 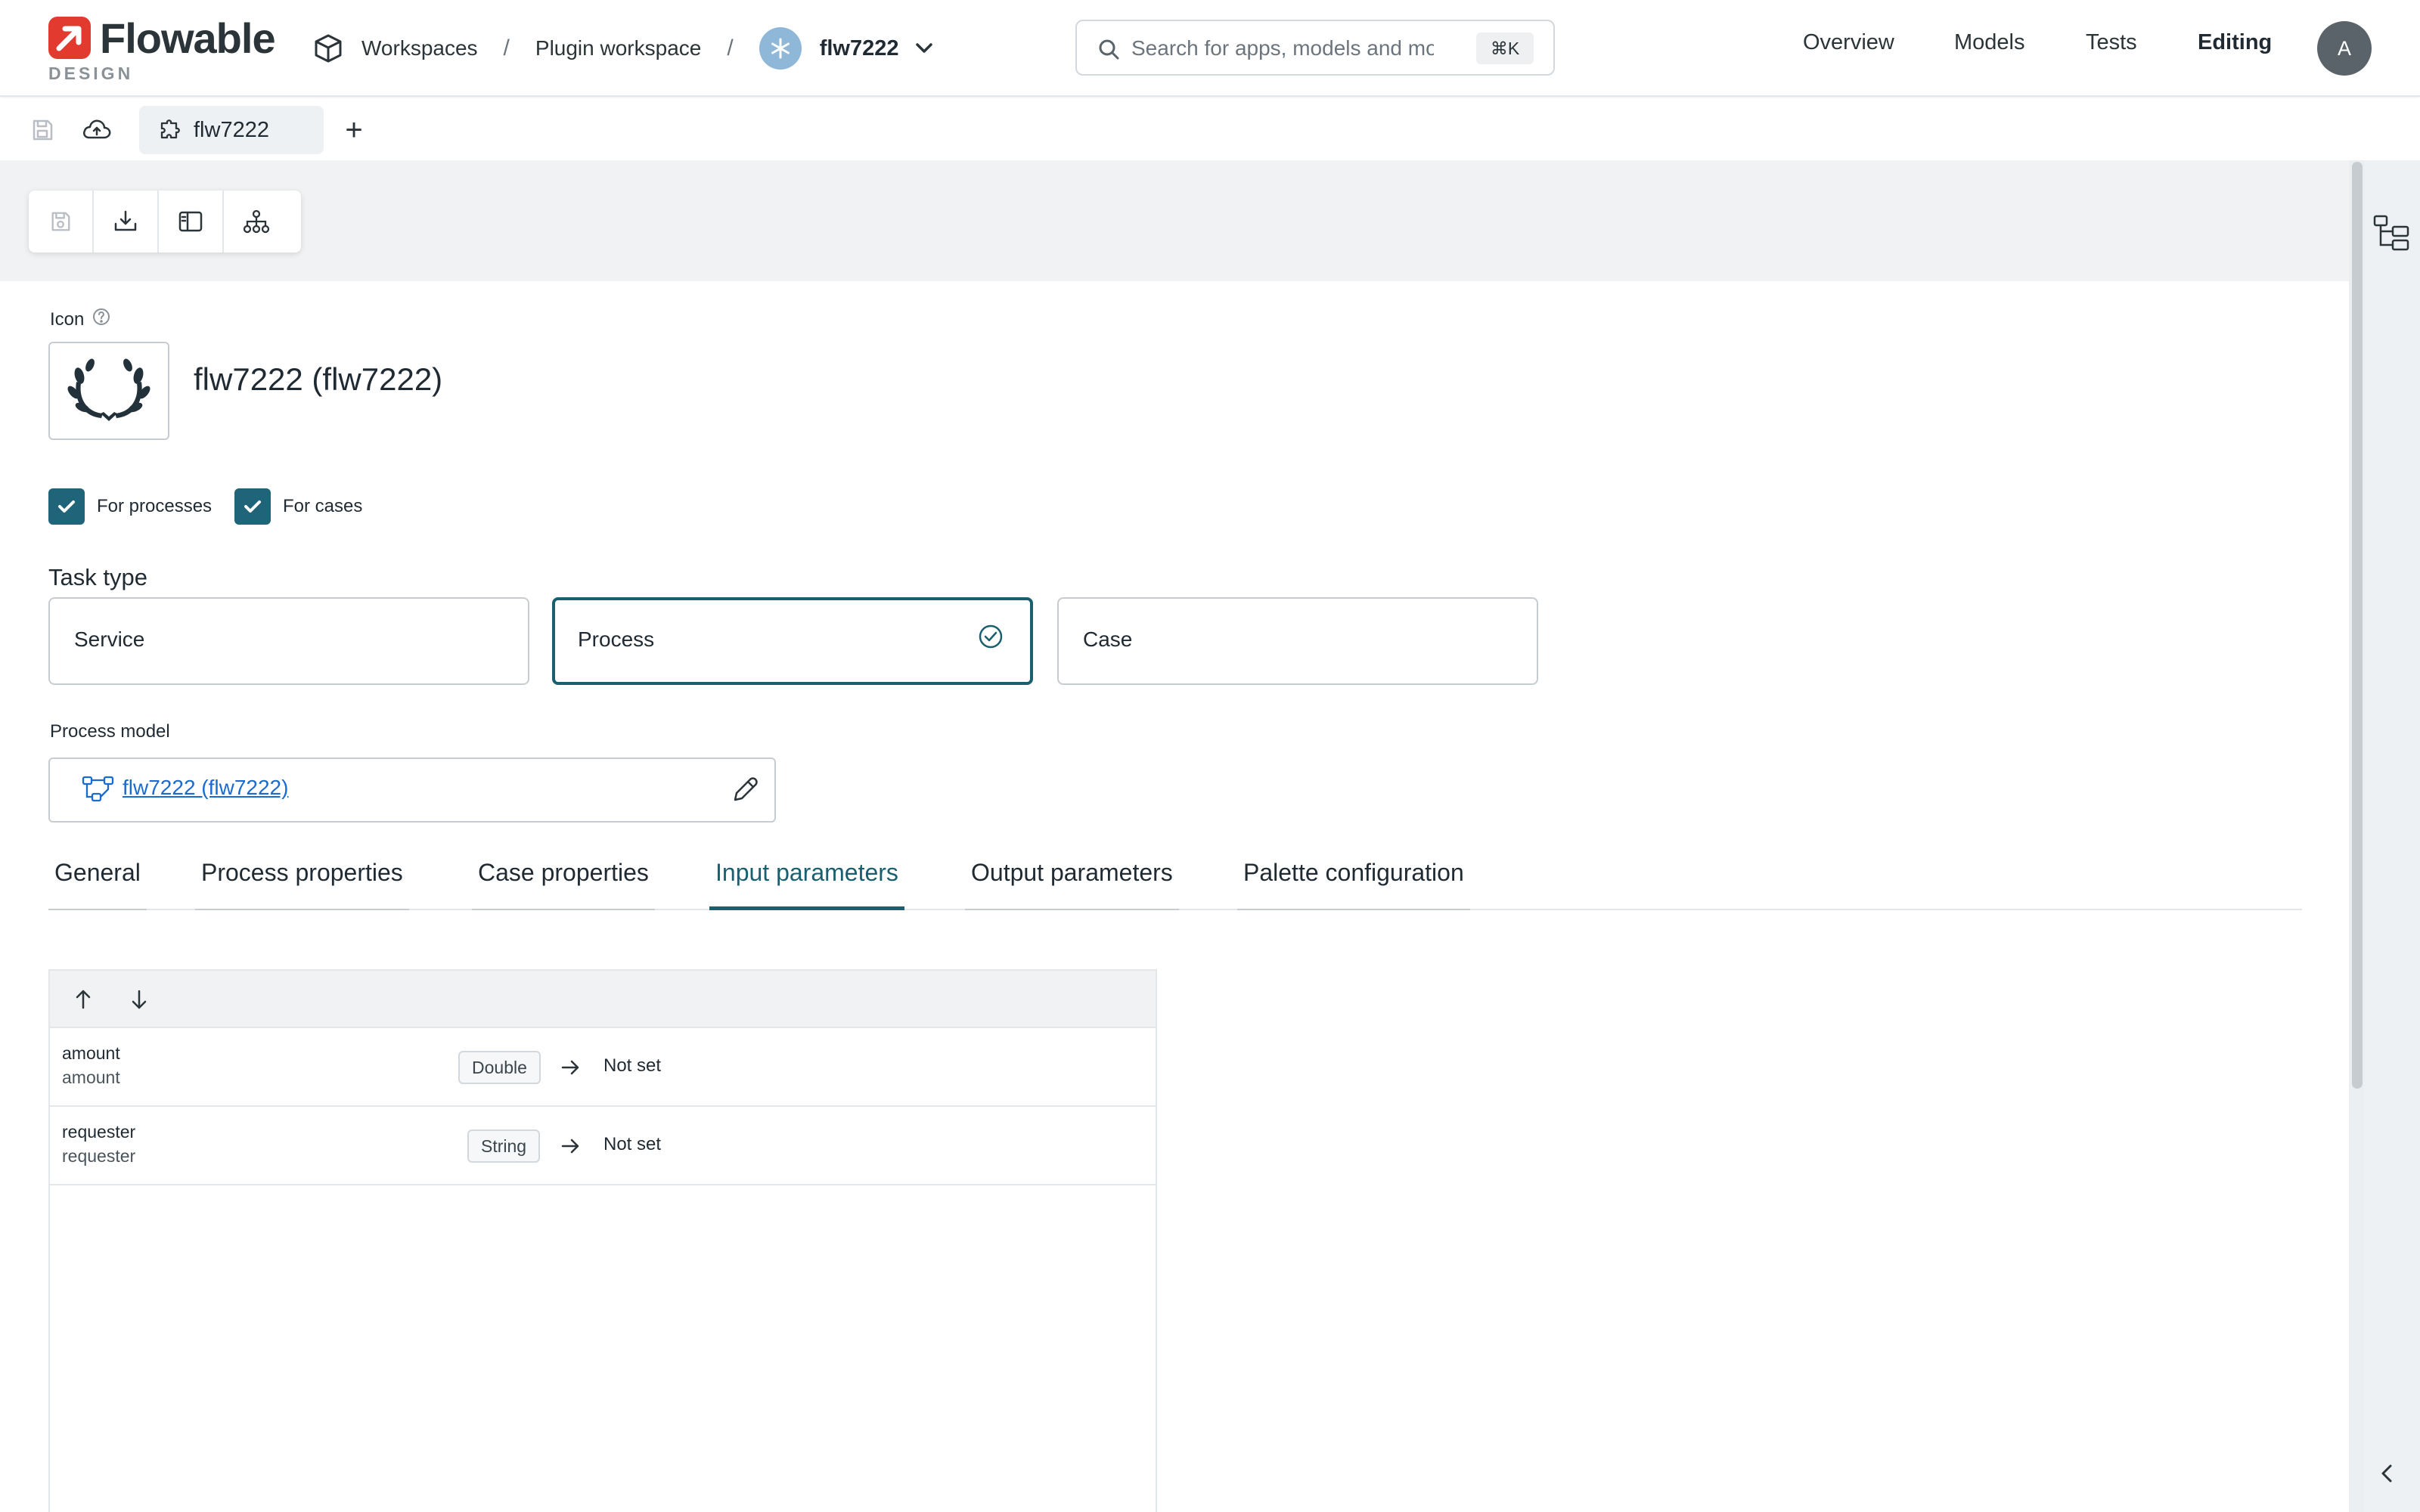 What do you see at coordinates (67, 319) in the screenshot?
I see `icon-label-text: Icon` at bounding box center [67, 319].